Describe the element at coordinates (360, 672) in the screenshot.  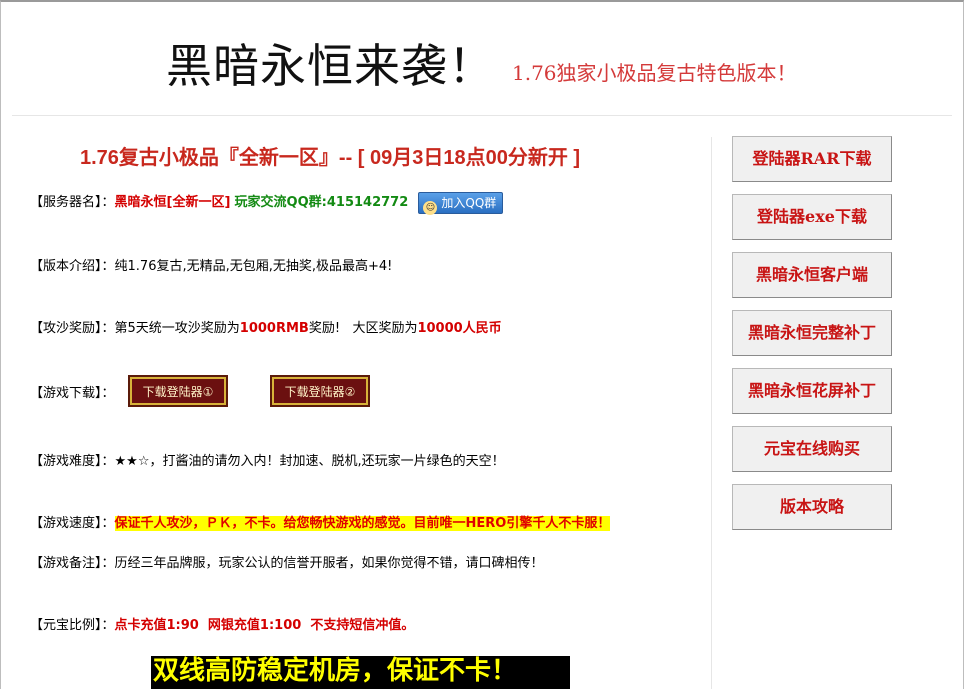
I see `promo-banner: 双线高防稳定机房，保证不卡！` at that location.